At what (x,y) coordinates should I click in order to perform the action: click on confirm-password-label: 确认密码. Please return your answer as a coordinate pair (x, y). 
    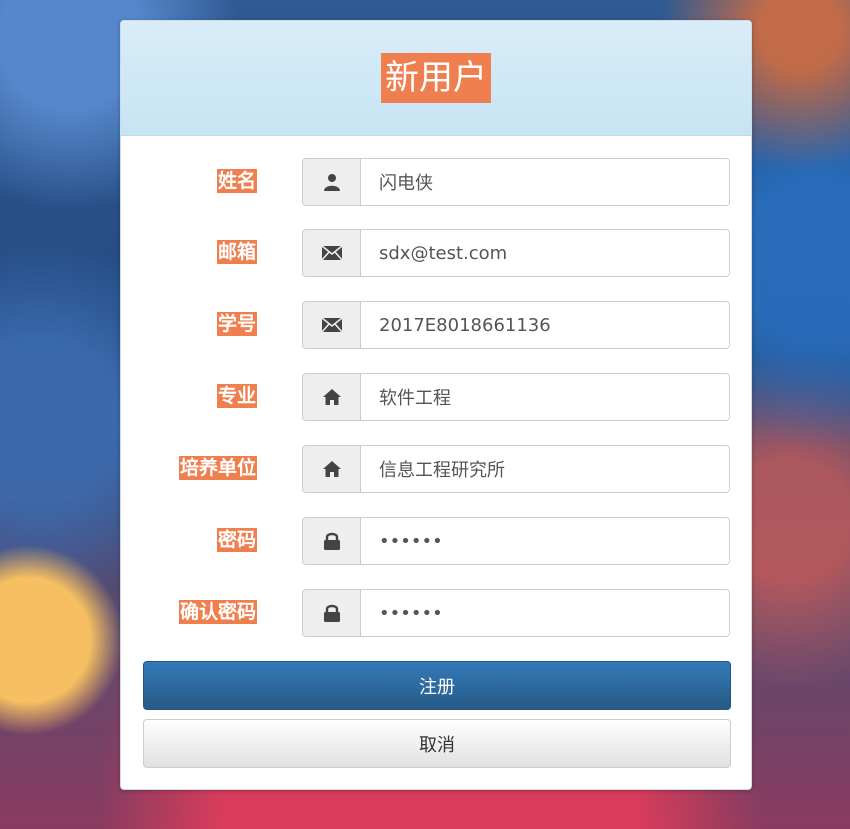
    Looking at the image, I should click on (217, 612).